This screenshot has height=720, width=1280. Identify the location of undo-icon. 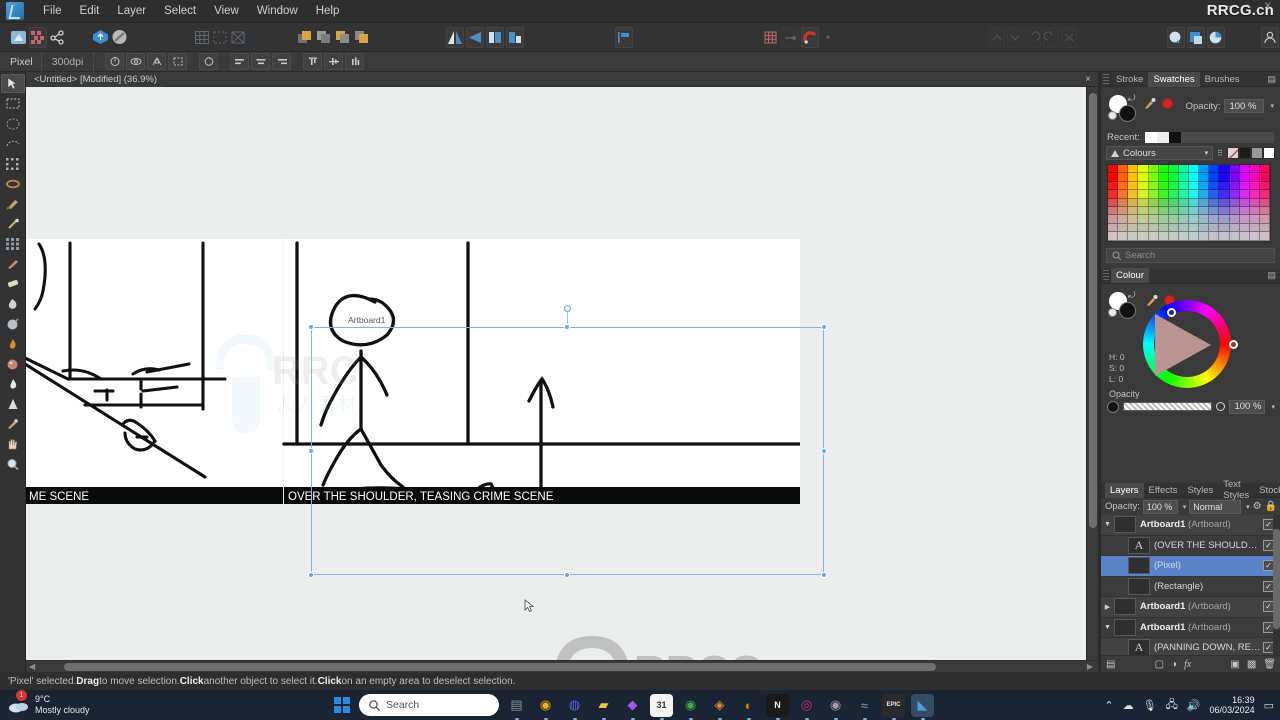
(1032, 37).